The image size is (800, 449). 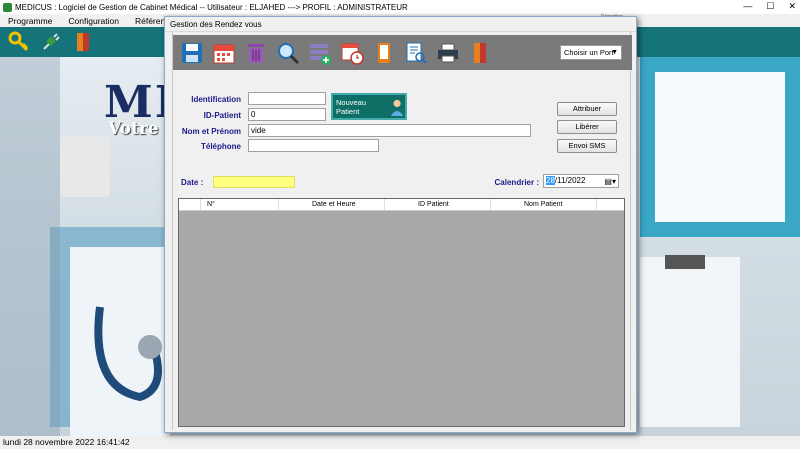 What do you see at coordinates (216, 99) in the screenshot?
I see `identification-label: Identification` at bounding box center [216, 99].